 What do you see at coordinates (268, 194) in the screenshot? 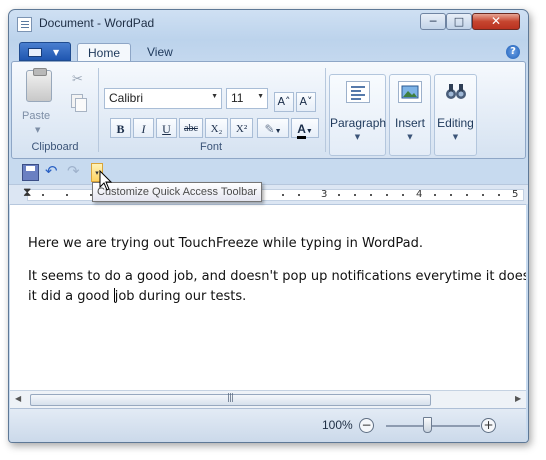
I see `ruler: 3 4 5 ⧗` at bounding box center [268, 194].